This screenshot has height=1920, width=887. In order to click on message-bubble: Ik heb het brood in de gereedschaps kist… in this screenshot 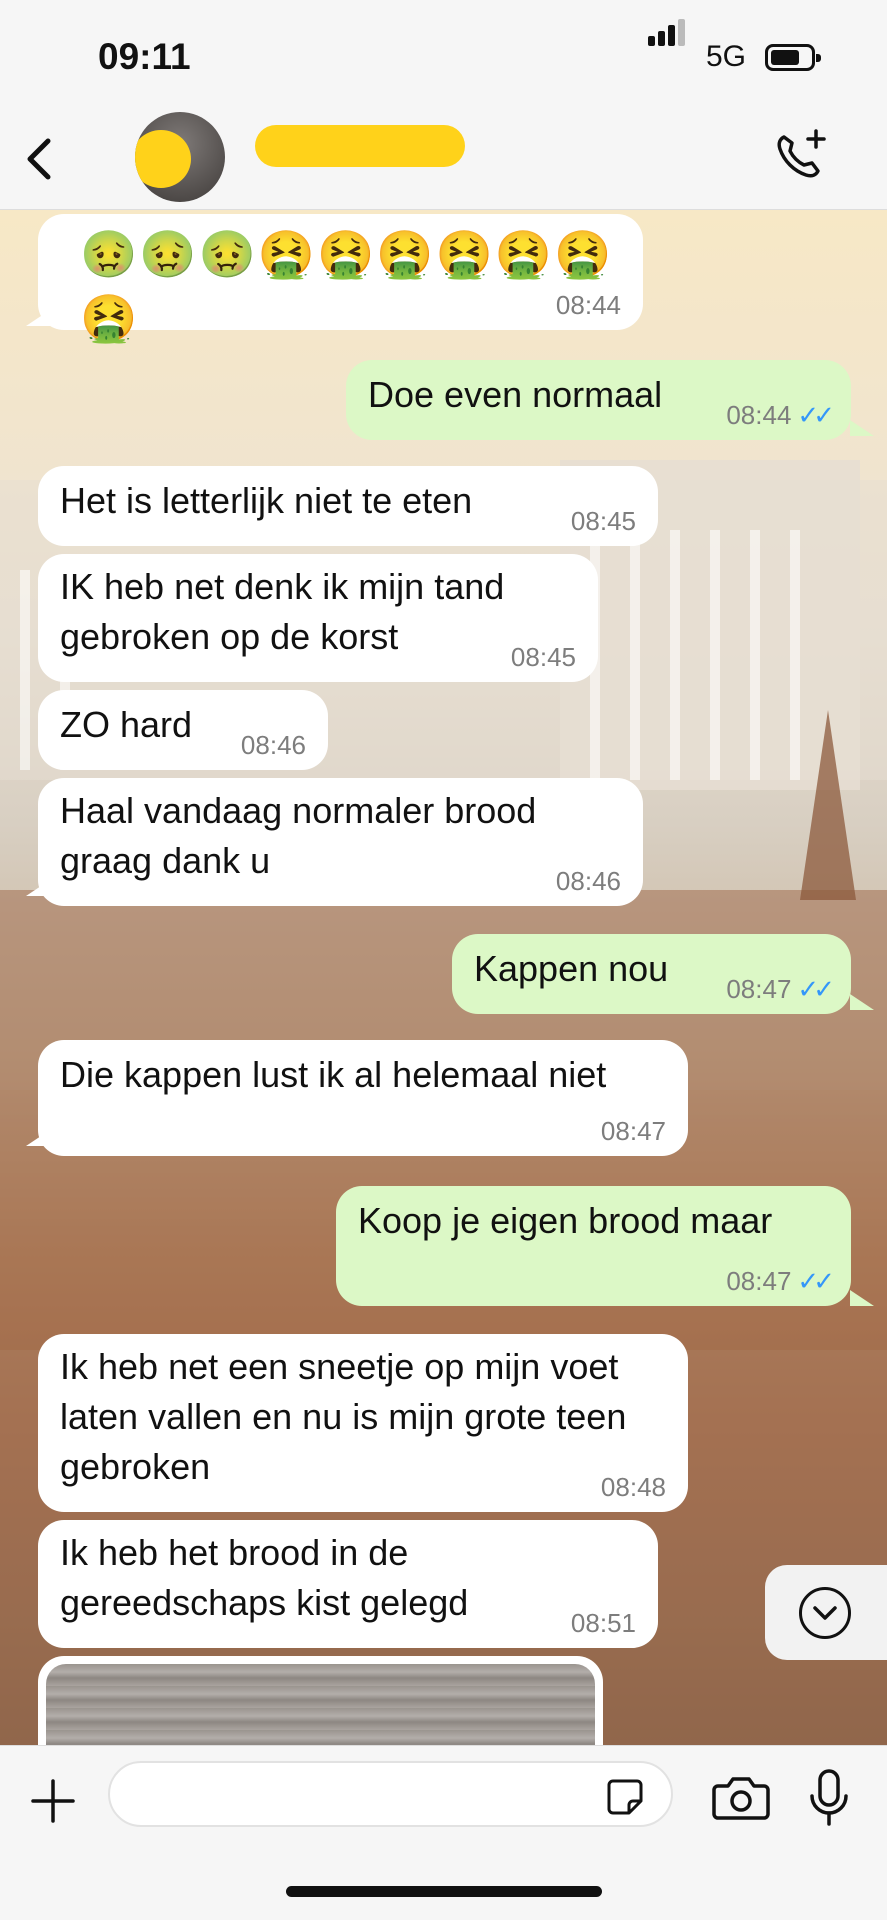, I will do `click(348, 1584)`.